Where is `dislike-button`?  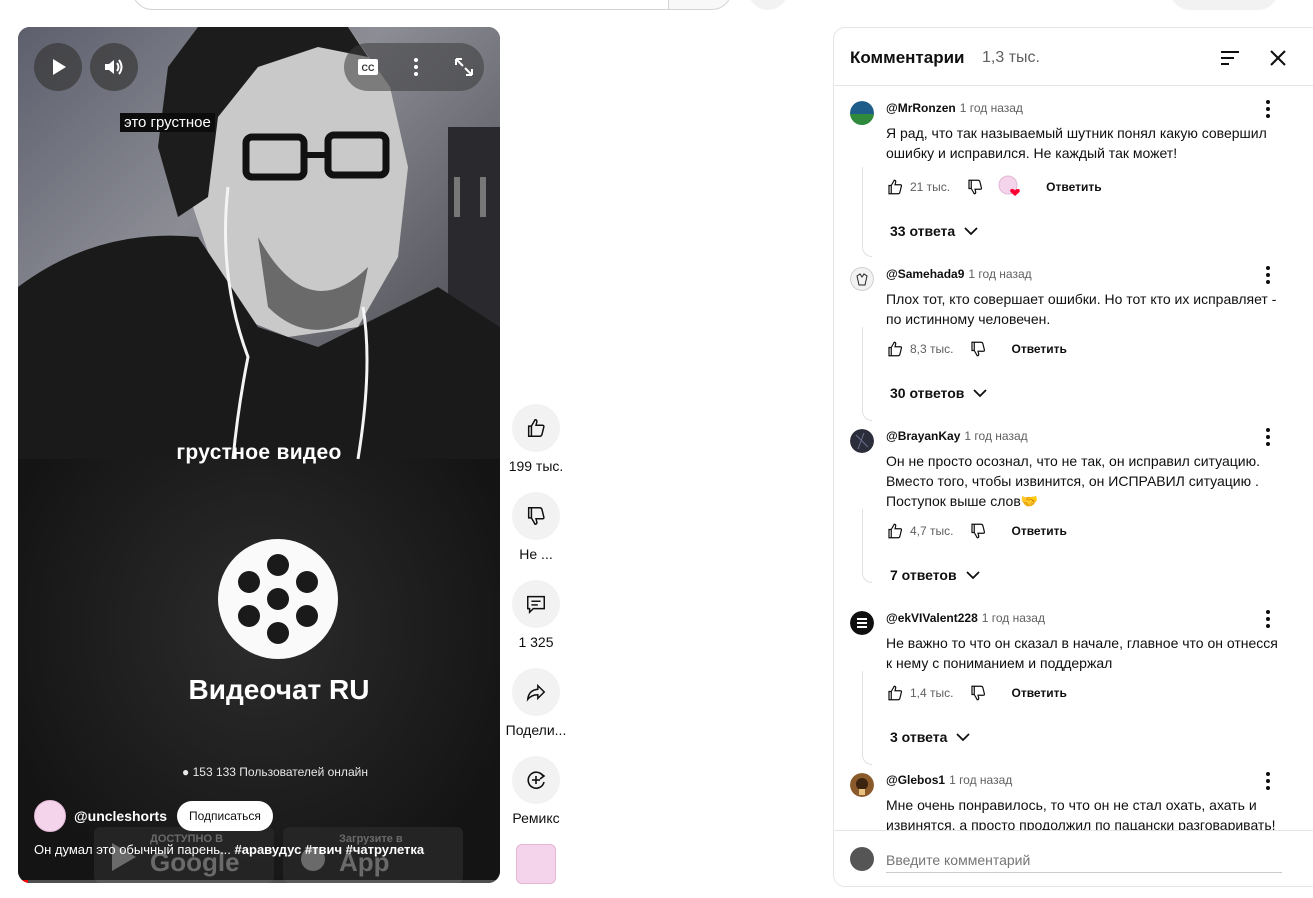 dislike-button is located at coordinates (536, 516).